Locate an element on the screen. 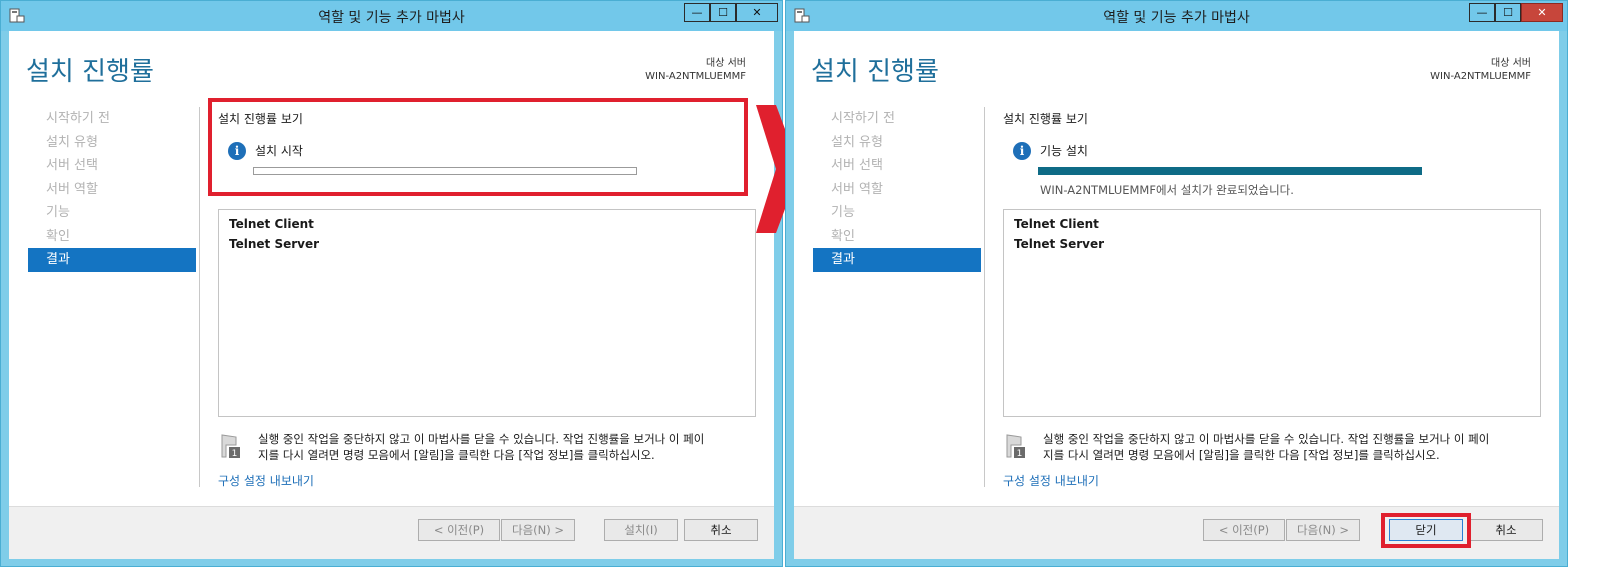 This screenshot has height=567, width=1599. install-button: 설치(I) is located at coordinates (641, 530).